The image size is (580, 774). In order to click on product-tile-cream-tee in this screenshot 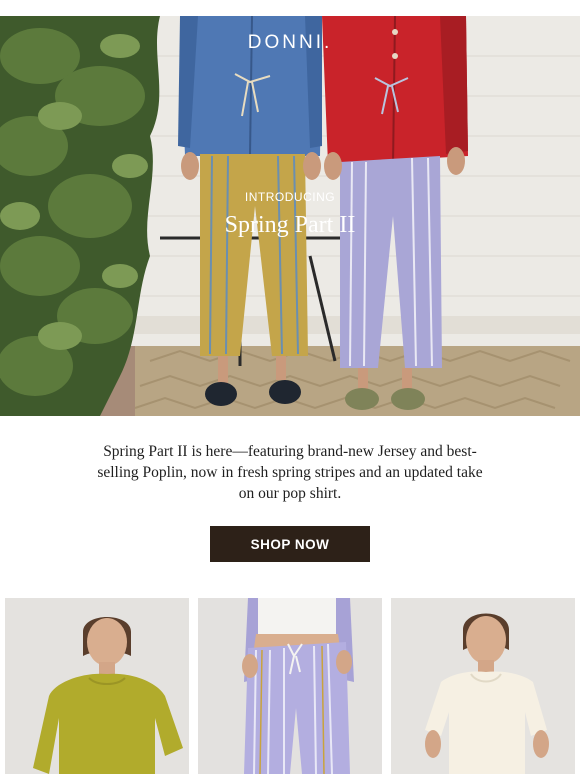, I will do `click(483, 686)`.